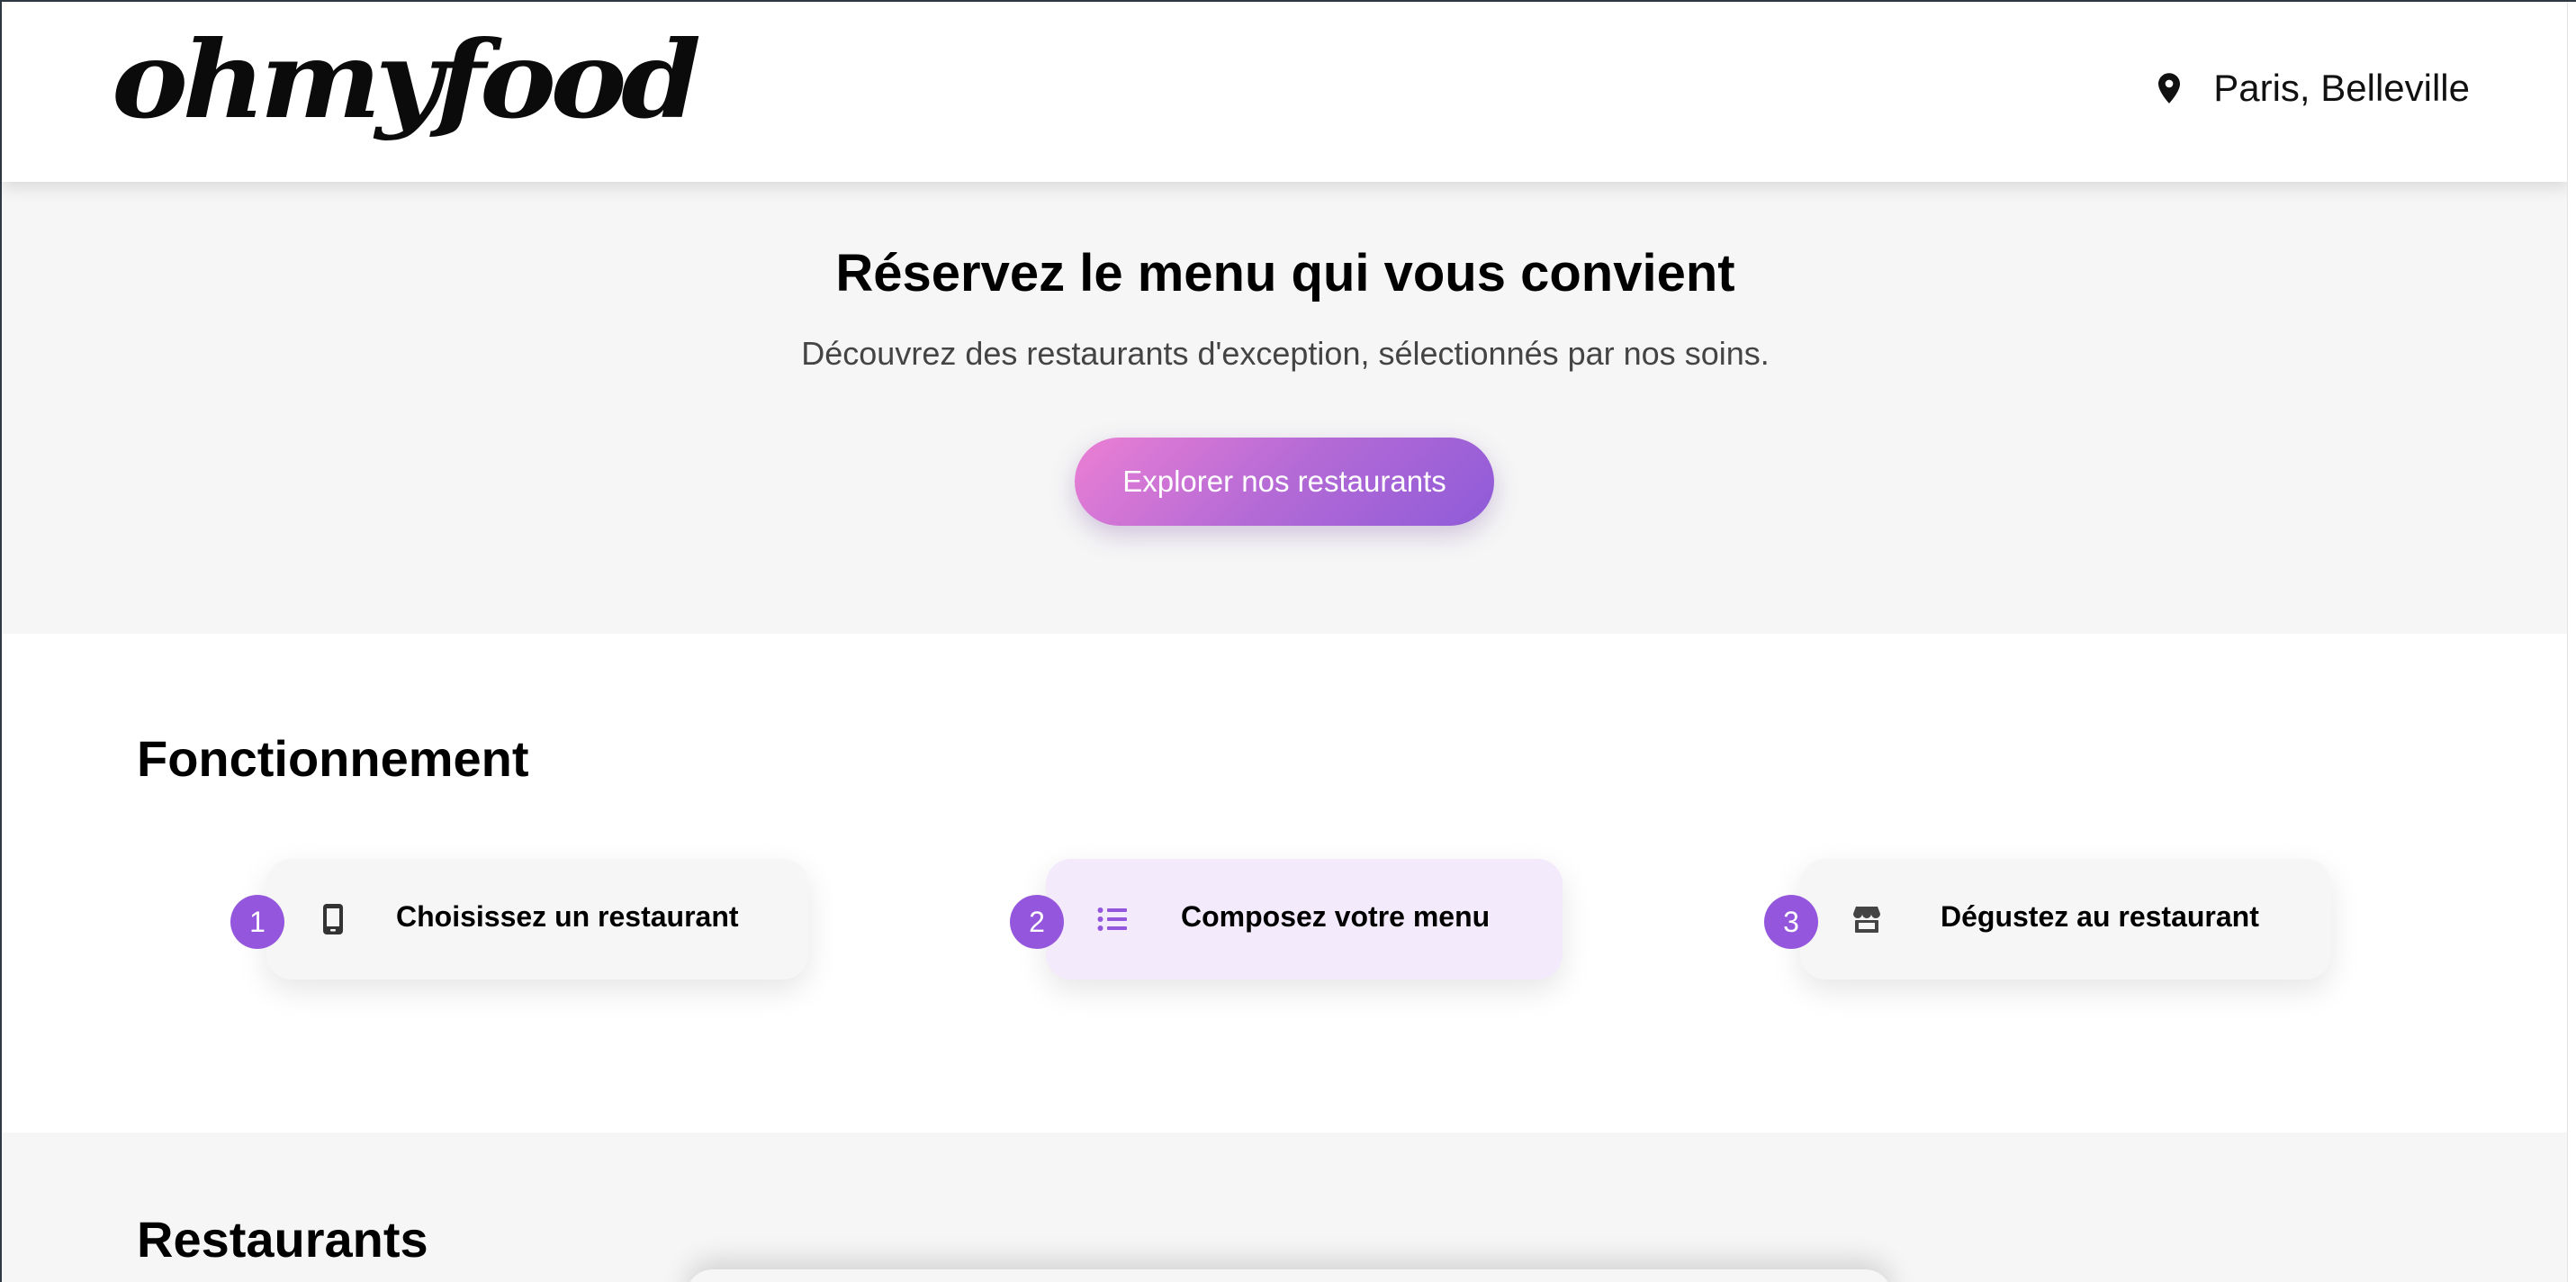 The height and width of the screenshot is (1282, 2576). Describe the element at coordinates (1285, 92) in the screenshot. I see `site-header: ohmyfood Paris, Belleville` at that location.